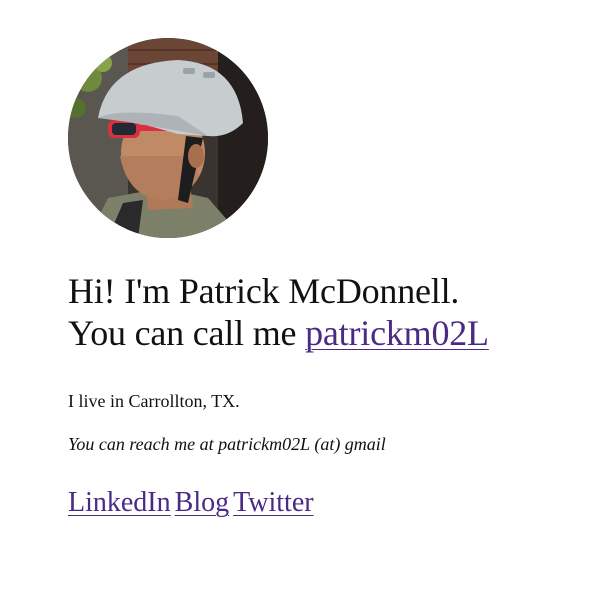  I want to click on intro-line1: Hi! I'm Patrick McDonnell., so click(264, 291).